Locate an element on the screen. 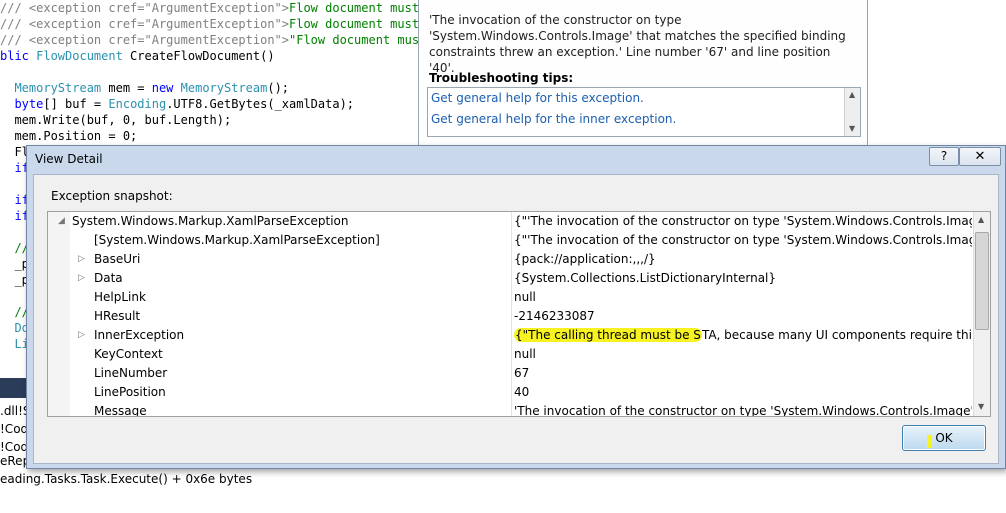 The height and width of the screenshot is (513, 1006). property-name: Message is located at coordinates (120, 410).